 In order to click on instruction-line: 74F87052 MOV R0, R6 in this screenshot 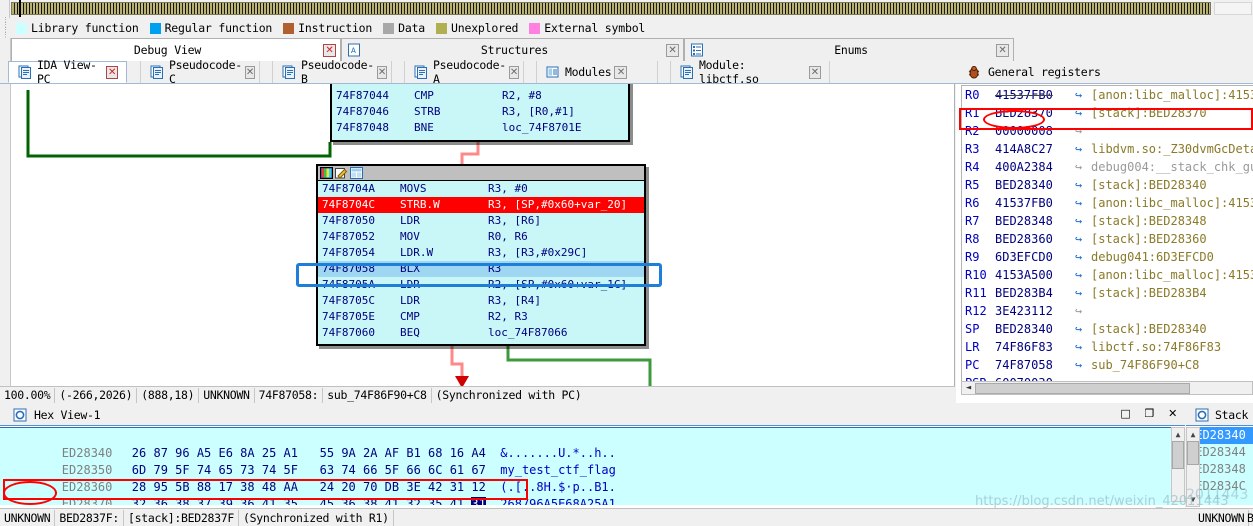, I will do `click(481, 237)`.